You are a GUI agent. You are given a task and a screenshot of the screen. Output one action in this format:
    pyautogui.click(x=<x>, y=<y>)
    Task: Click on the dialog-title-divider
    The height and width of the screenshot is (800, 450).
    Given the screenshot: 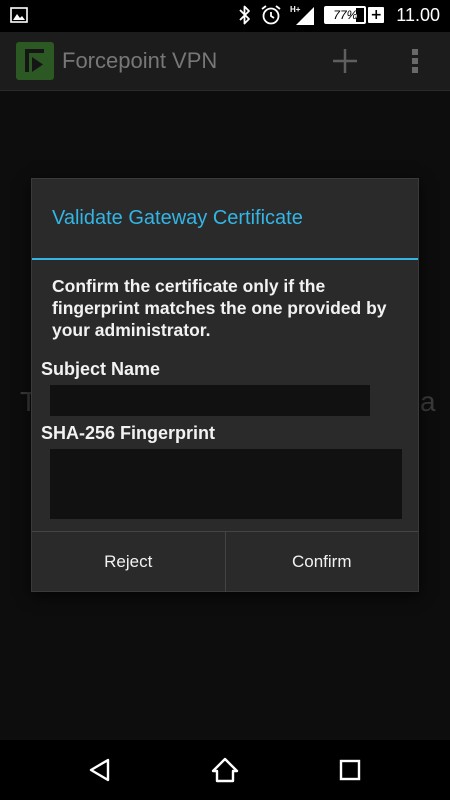 What is the action you would take?
    pyautogui.click(x=225, y=259)
    